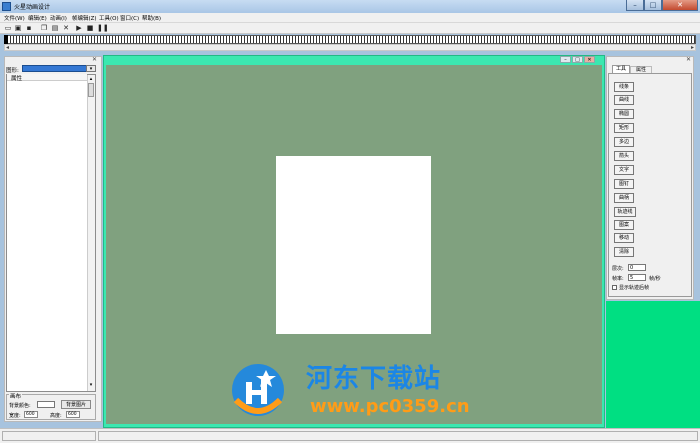 The height and width of the screenshot is (443, 700). What do you see at coordinates (350, 47) in the screenshot?
I see `timeline-scrollbar: ◂ ▸` at bounding box center [350, 47].